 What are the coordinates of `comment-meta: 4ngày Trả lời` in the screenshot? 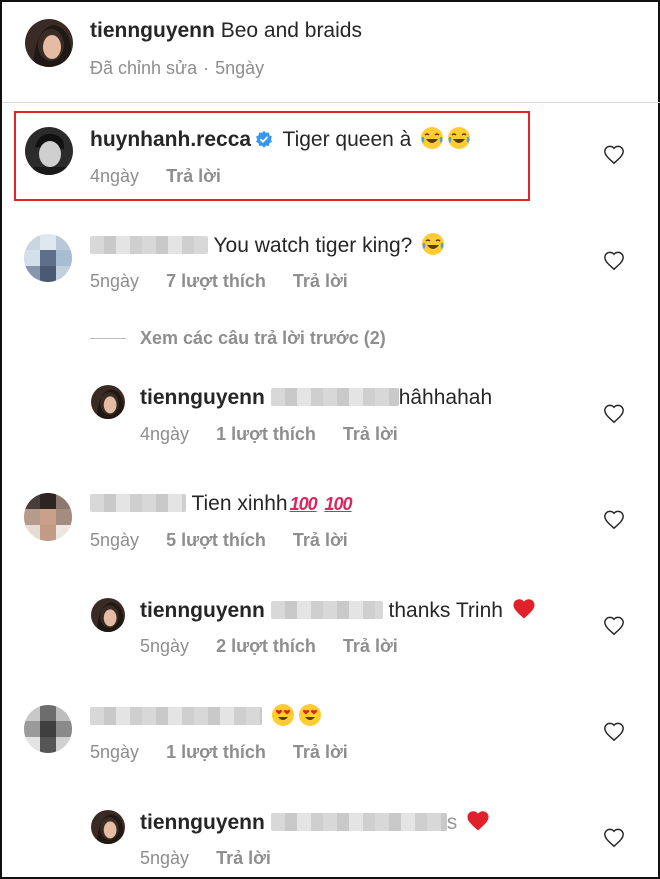 It's located at (166, 176).